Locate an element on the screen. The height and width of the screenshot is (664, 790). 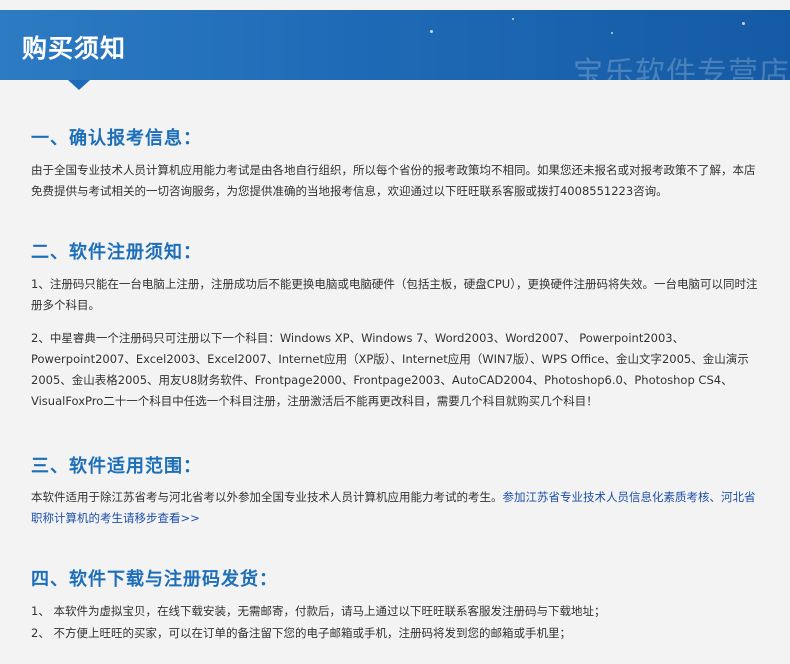
section-title-registration: 二、软件注册须知： is located at coordinates (116, 252).